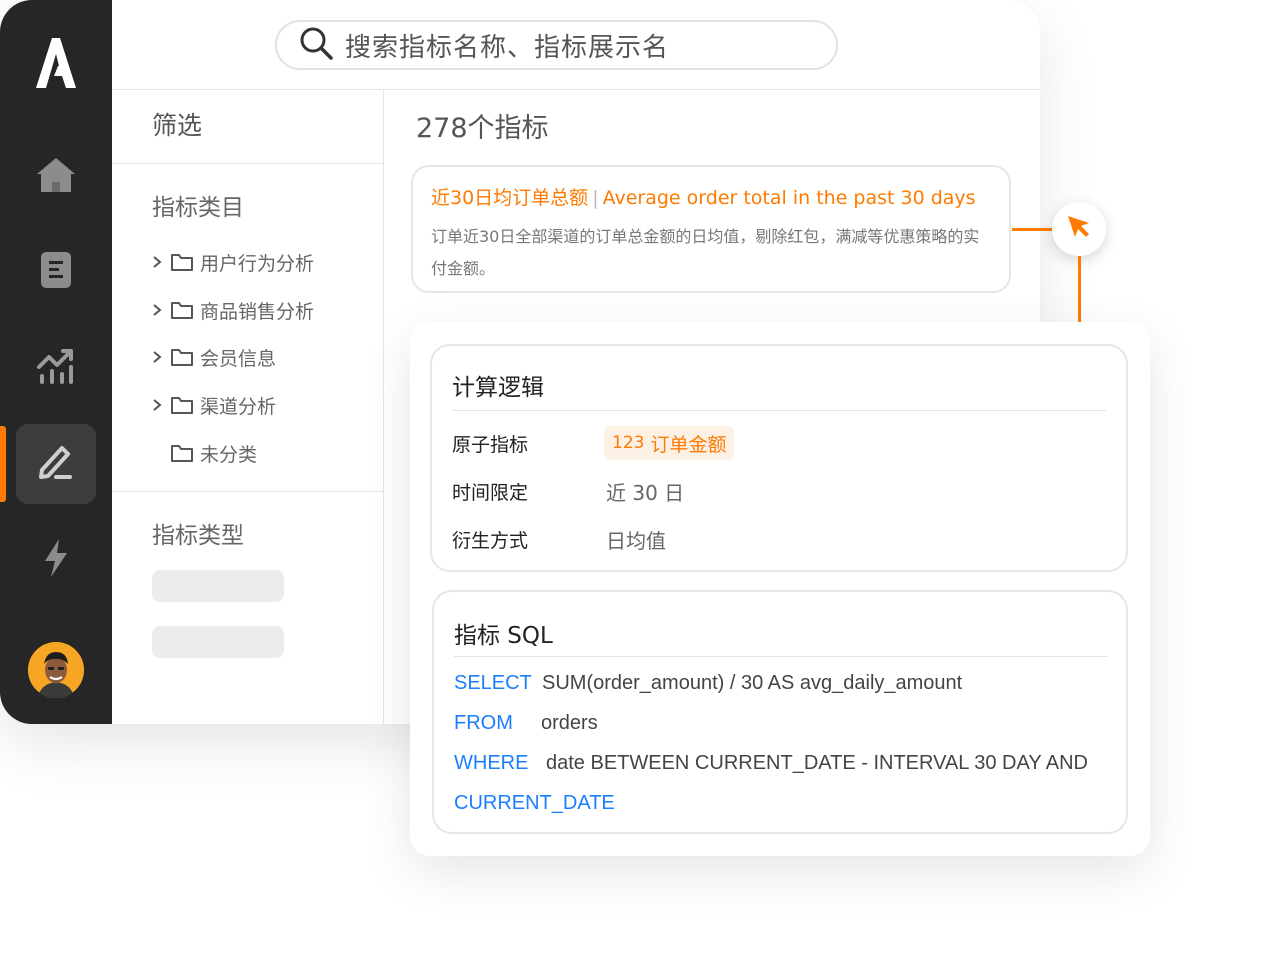 The height and width of the screenshot is (960, 1280). I want to click on top-bar: 搜索指标名称、指标展示名, so click(576, 45).